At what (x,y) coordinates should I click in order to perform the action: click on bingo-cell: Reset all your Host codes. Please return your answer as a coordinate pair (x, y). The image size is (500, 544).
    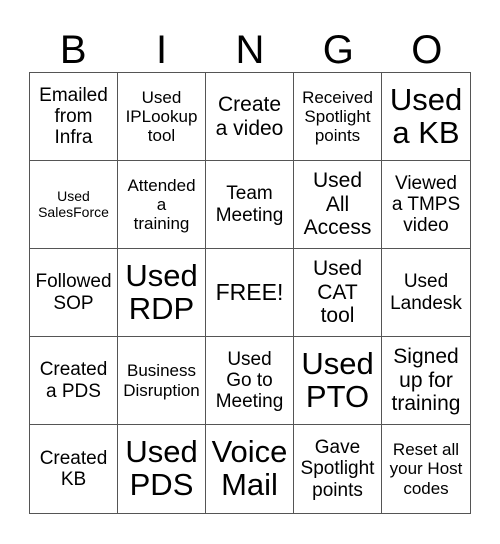
    Looking at the image, I should click on (426, 469).